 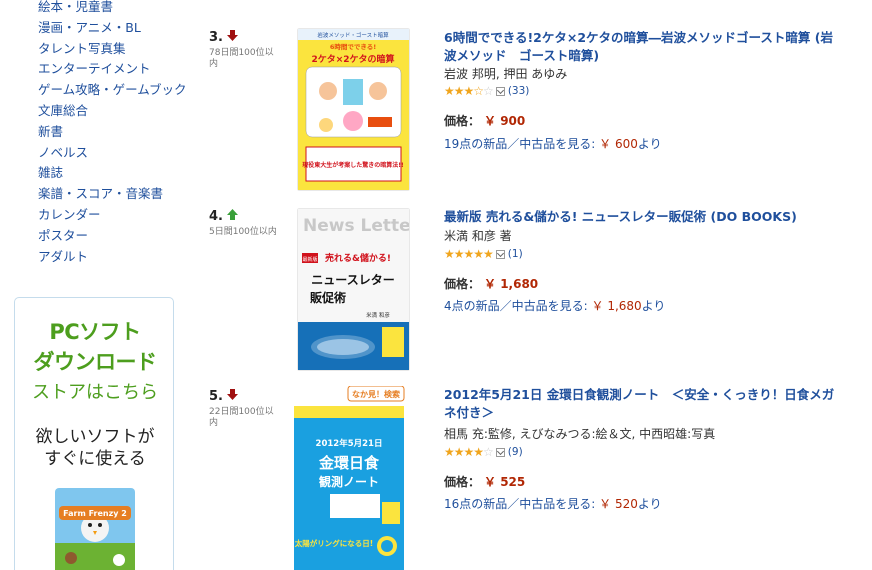 What do you see at coordinates (376, 394) in the screenshot?
I see `look-inside-badge: なか見！検索` at bounding box center [376, 394].